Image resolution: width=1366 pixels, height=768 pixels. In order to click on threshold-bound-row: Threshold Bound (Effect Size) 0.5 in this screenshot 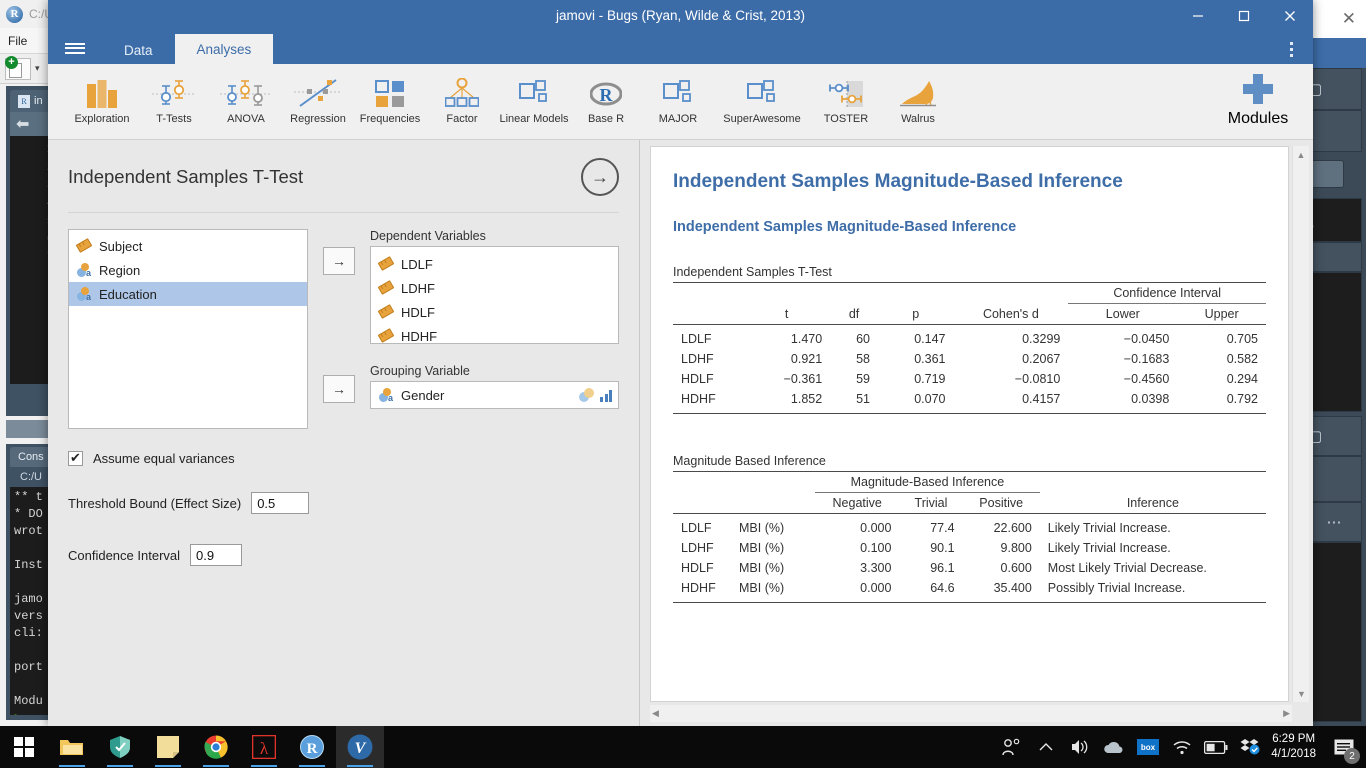, I will do `click(343, 503)`.